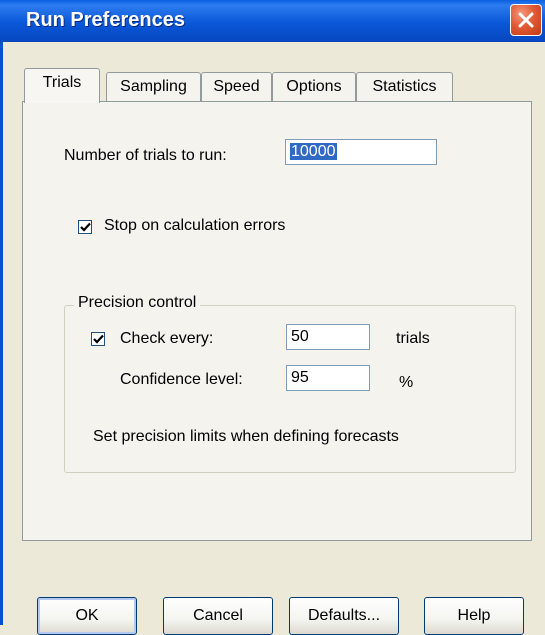 The image size is (545, 635). Describe the element at coordinates (413, 338) in the screenshot. I see `check-every-unit: trials` at that location.